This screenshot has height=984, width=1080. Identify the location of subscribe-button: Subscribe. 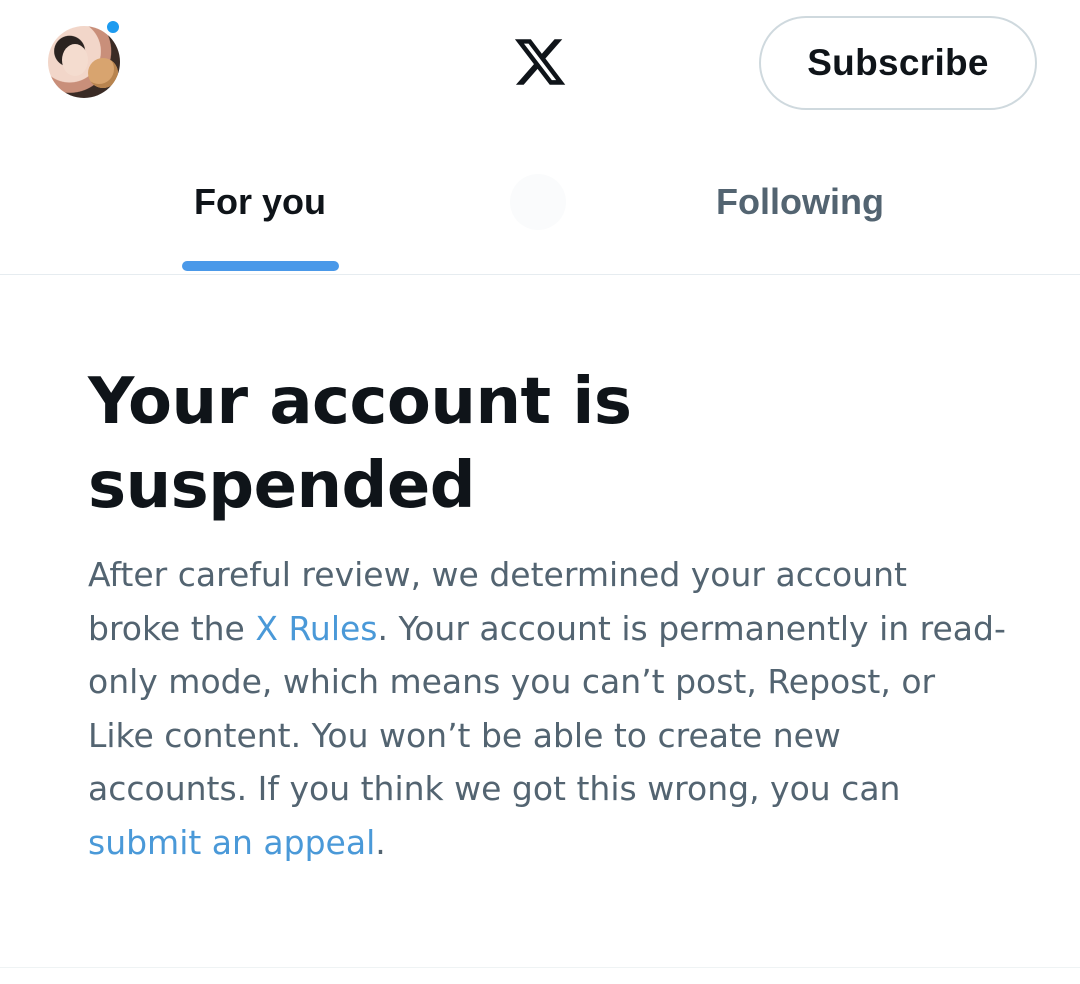
(898, 63).